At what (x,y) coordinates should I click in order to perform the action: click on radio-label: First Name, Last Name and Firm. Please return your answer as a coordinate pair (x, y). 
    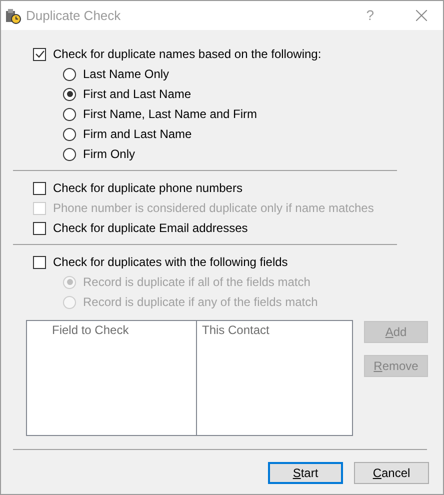
    Looking at the image, I should click on (170, 114).